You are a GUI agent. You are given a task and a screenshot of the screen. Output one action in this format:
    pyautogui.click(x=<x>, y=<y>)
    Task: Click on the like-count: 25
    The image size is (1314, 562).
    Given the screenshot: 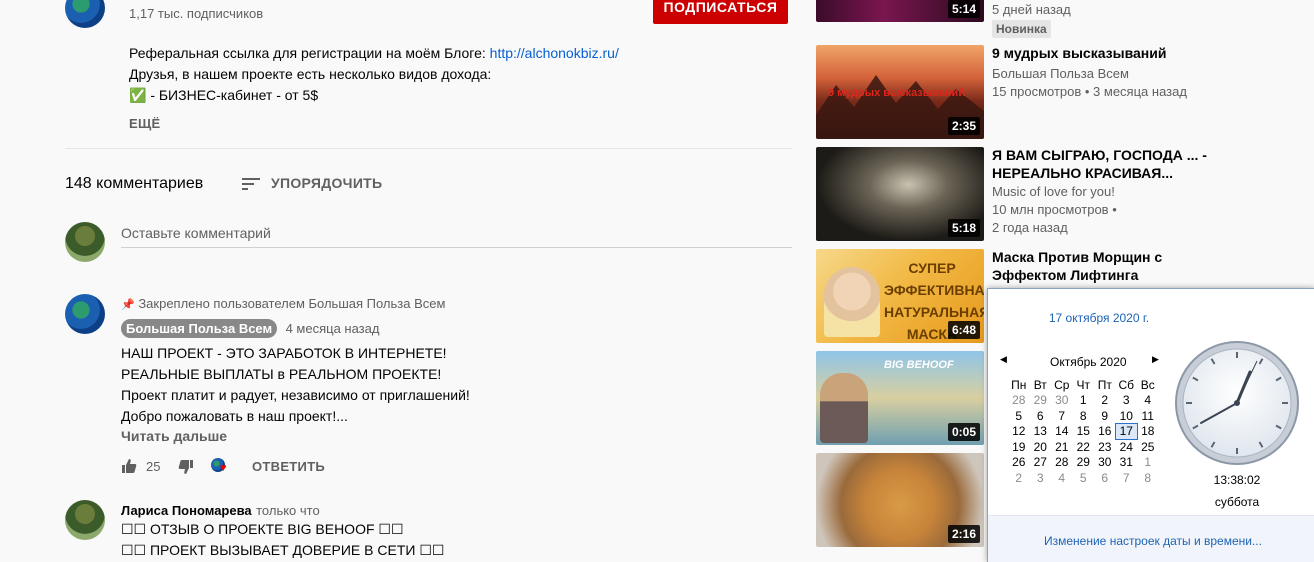 What is the action you would take?
    pyautogui.click(x=153, y=466)
    